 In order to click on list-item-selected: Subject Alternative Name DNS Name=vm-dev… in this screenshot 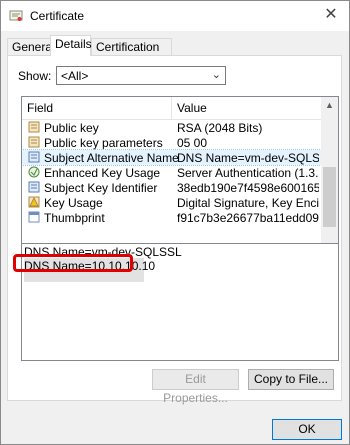, I will do `click(172, 157)`.